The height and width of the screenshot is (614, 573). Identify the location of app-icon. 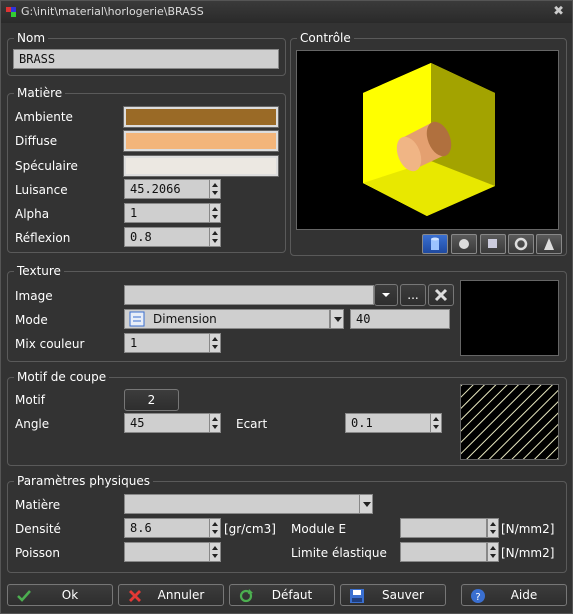
(11, 12).